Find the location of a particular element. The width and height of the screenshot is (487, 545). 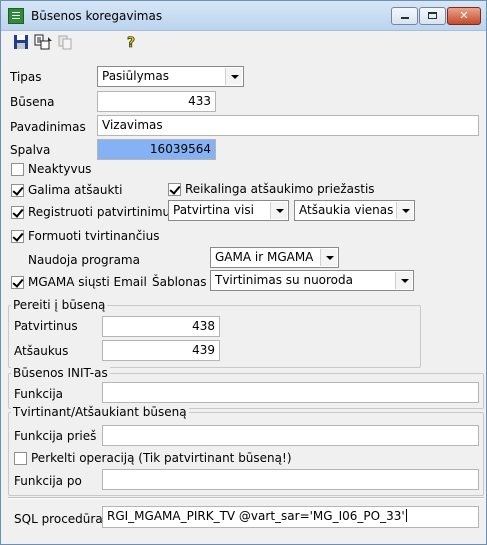

sablonas-label: Šablonas is located at coordinates (179, 282).